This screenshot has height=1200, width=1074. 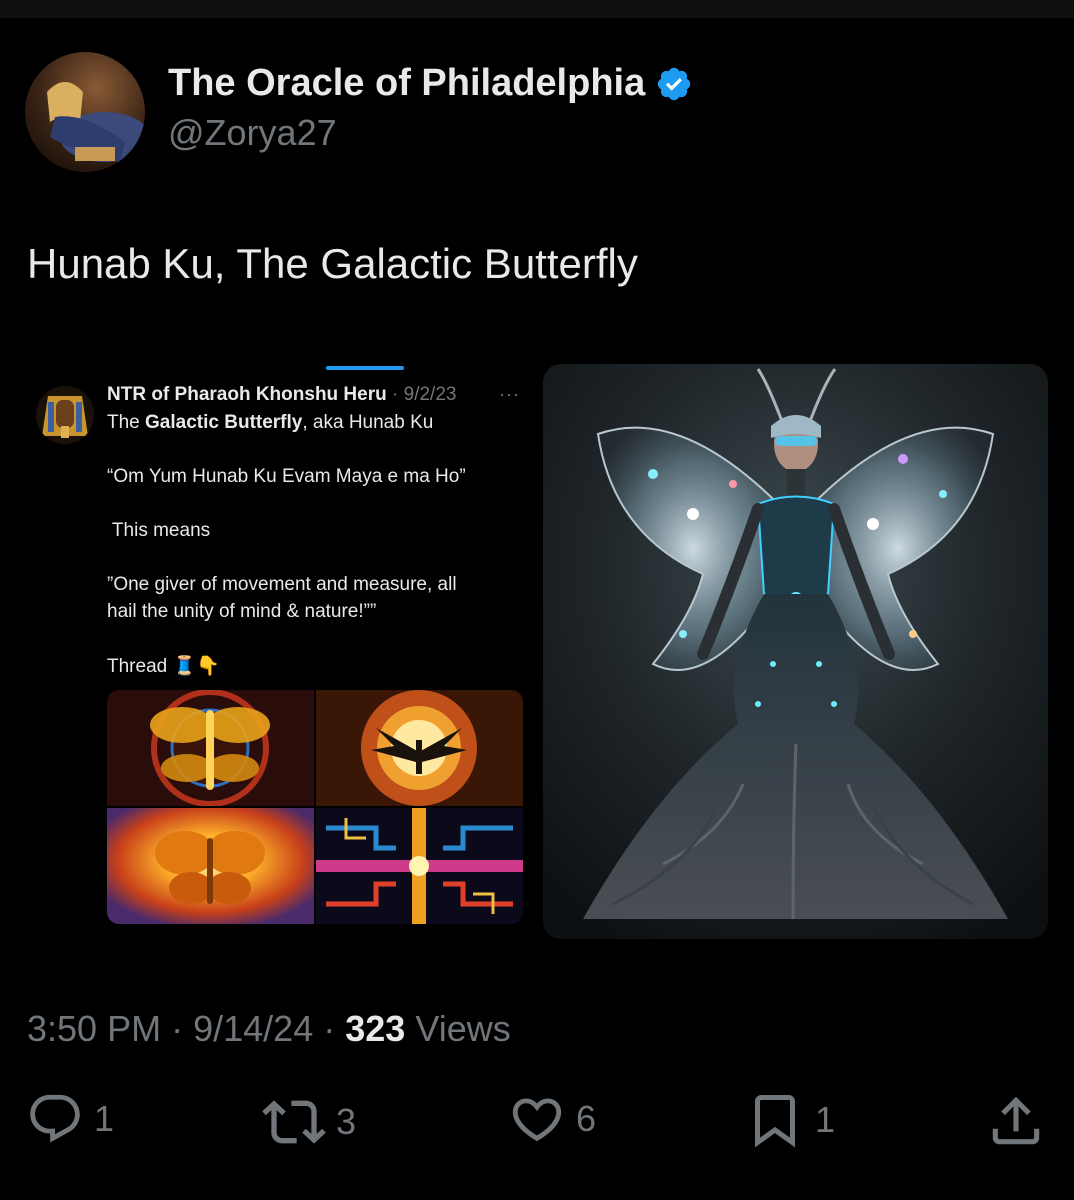 I want to click on reply-button: 1, so click(x=70, y=1119).